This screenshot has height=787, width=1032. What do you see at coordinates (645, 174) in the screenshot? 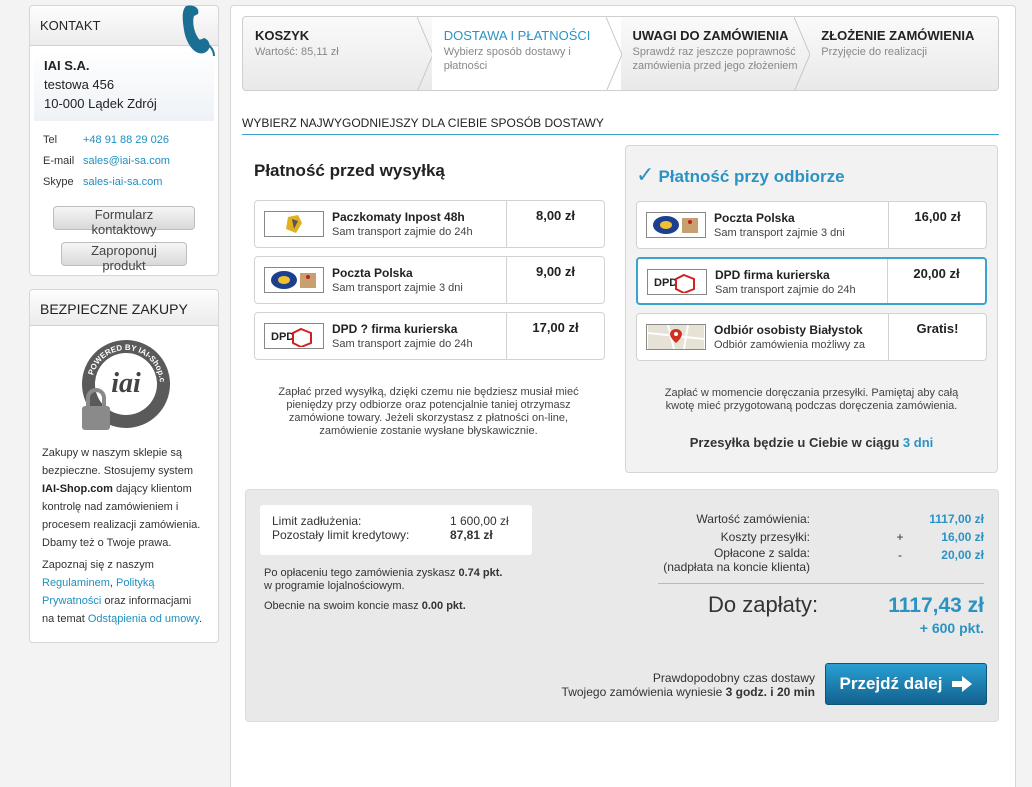
I see `checkmark-icon: ✓` at bounding box center [645, 174].